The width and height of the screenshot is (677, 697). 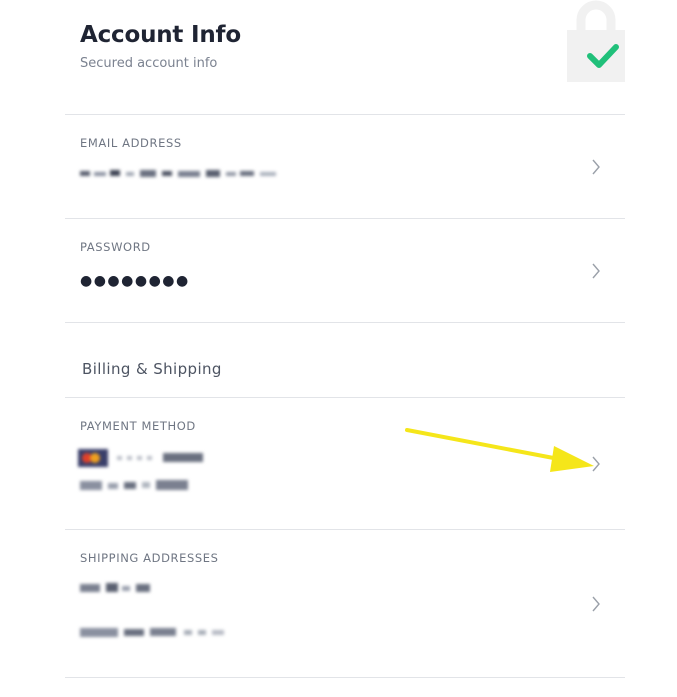 I want to click on email-address-value-redacted, so click(x=178, y=174).